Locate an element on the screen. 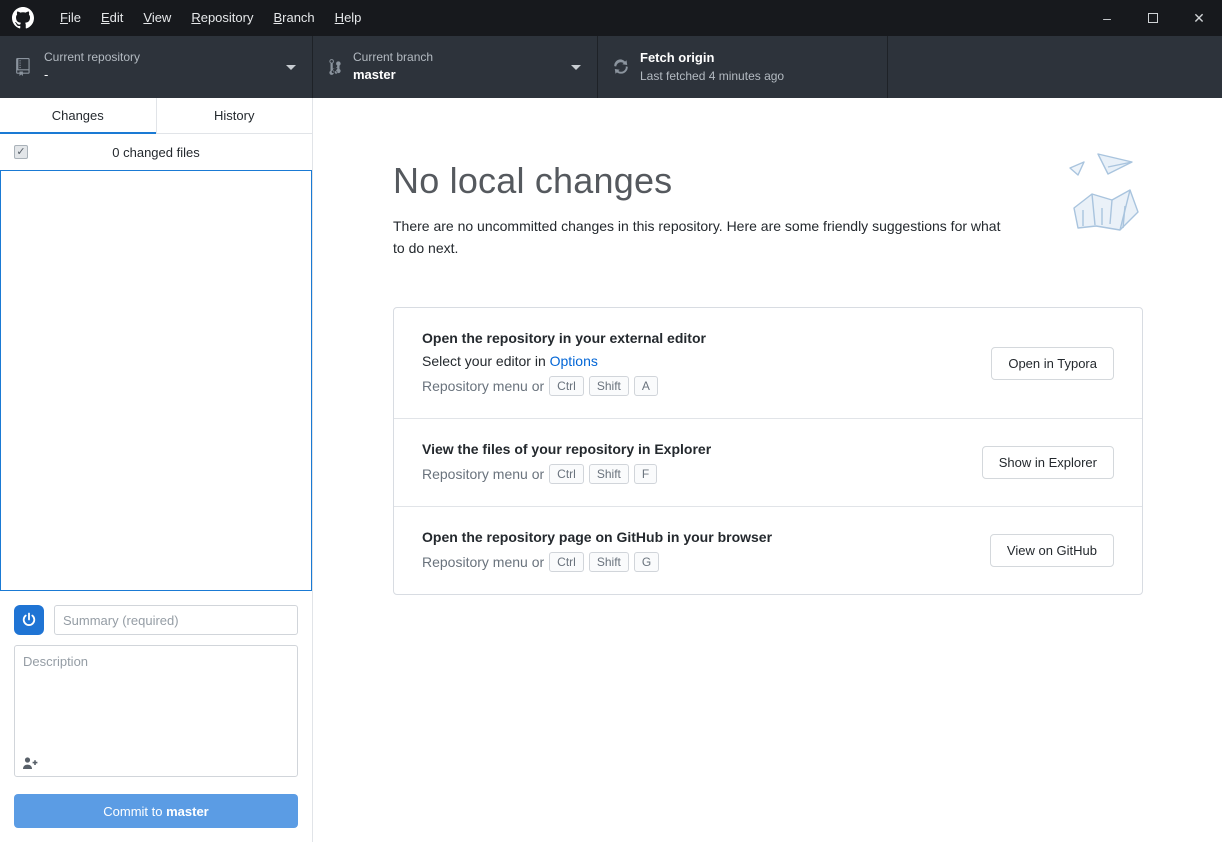 This screenshot has height=842, width=1222. tab-changes: Changes is located at coordinates (78, 116).